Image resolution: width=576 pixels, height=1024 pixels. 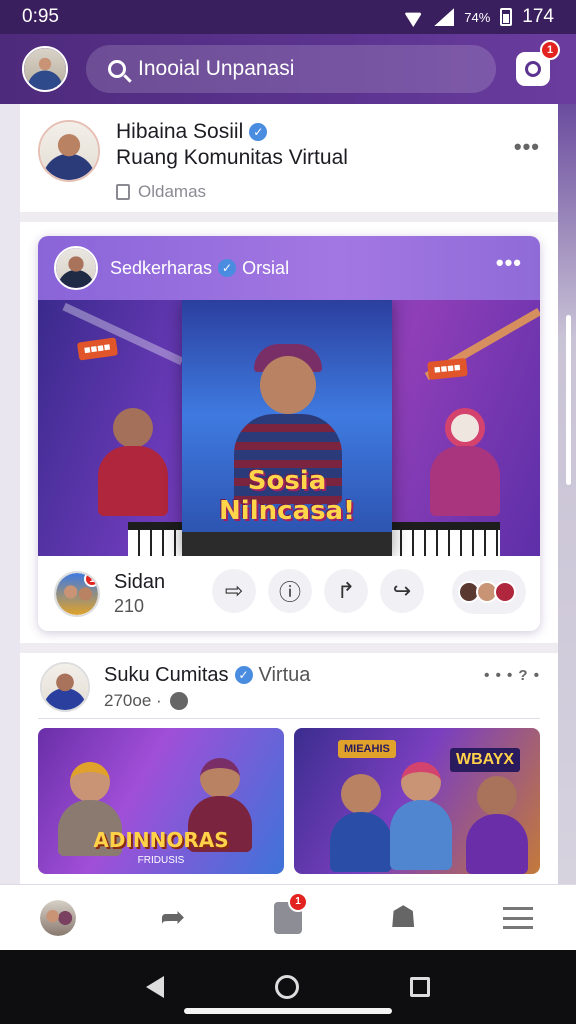 I want to click on thumb2-sign-right: WBAYX, so click(x=485, y=760).